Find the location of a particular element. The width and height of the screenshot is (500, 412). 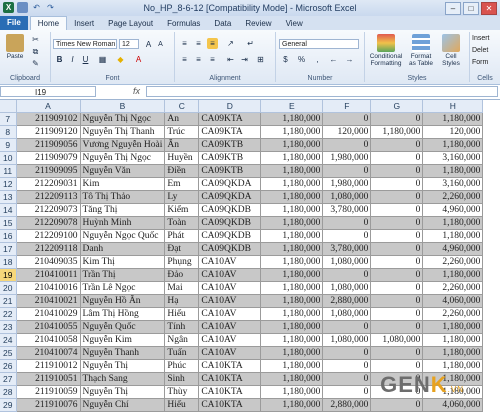

copy-icon: ⧉ is located at coordinates (35, 51).